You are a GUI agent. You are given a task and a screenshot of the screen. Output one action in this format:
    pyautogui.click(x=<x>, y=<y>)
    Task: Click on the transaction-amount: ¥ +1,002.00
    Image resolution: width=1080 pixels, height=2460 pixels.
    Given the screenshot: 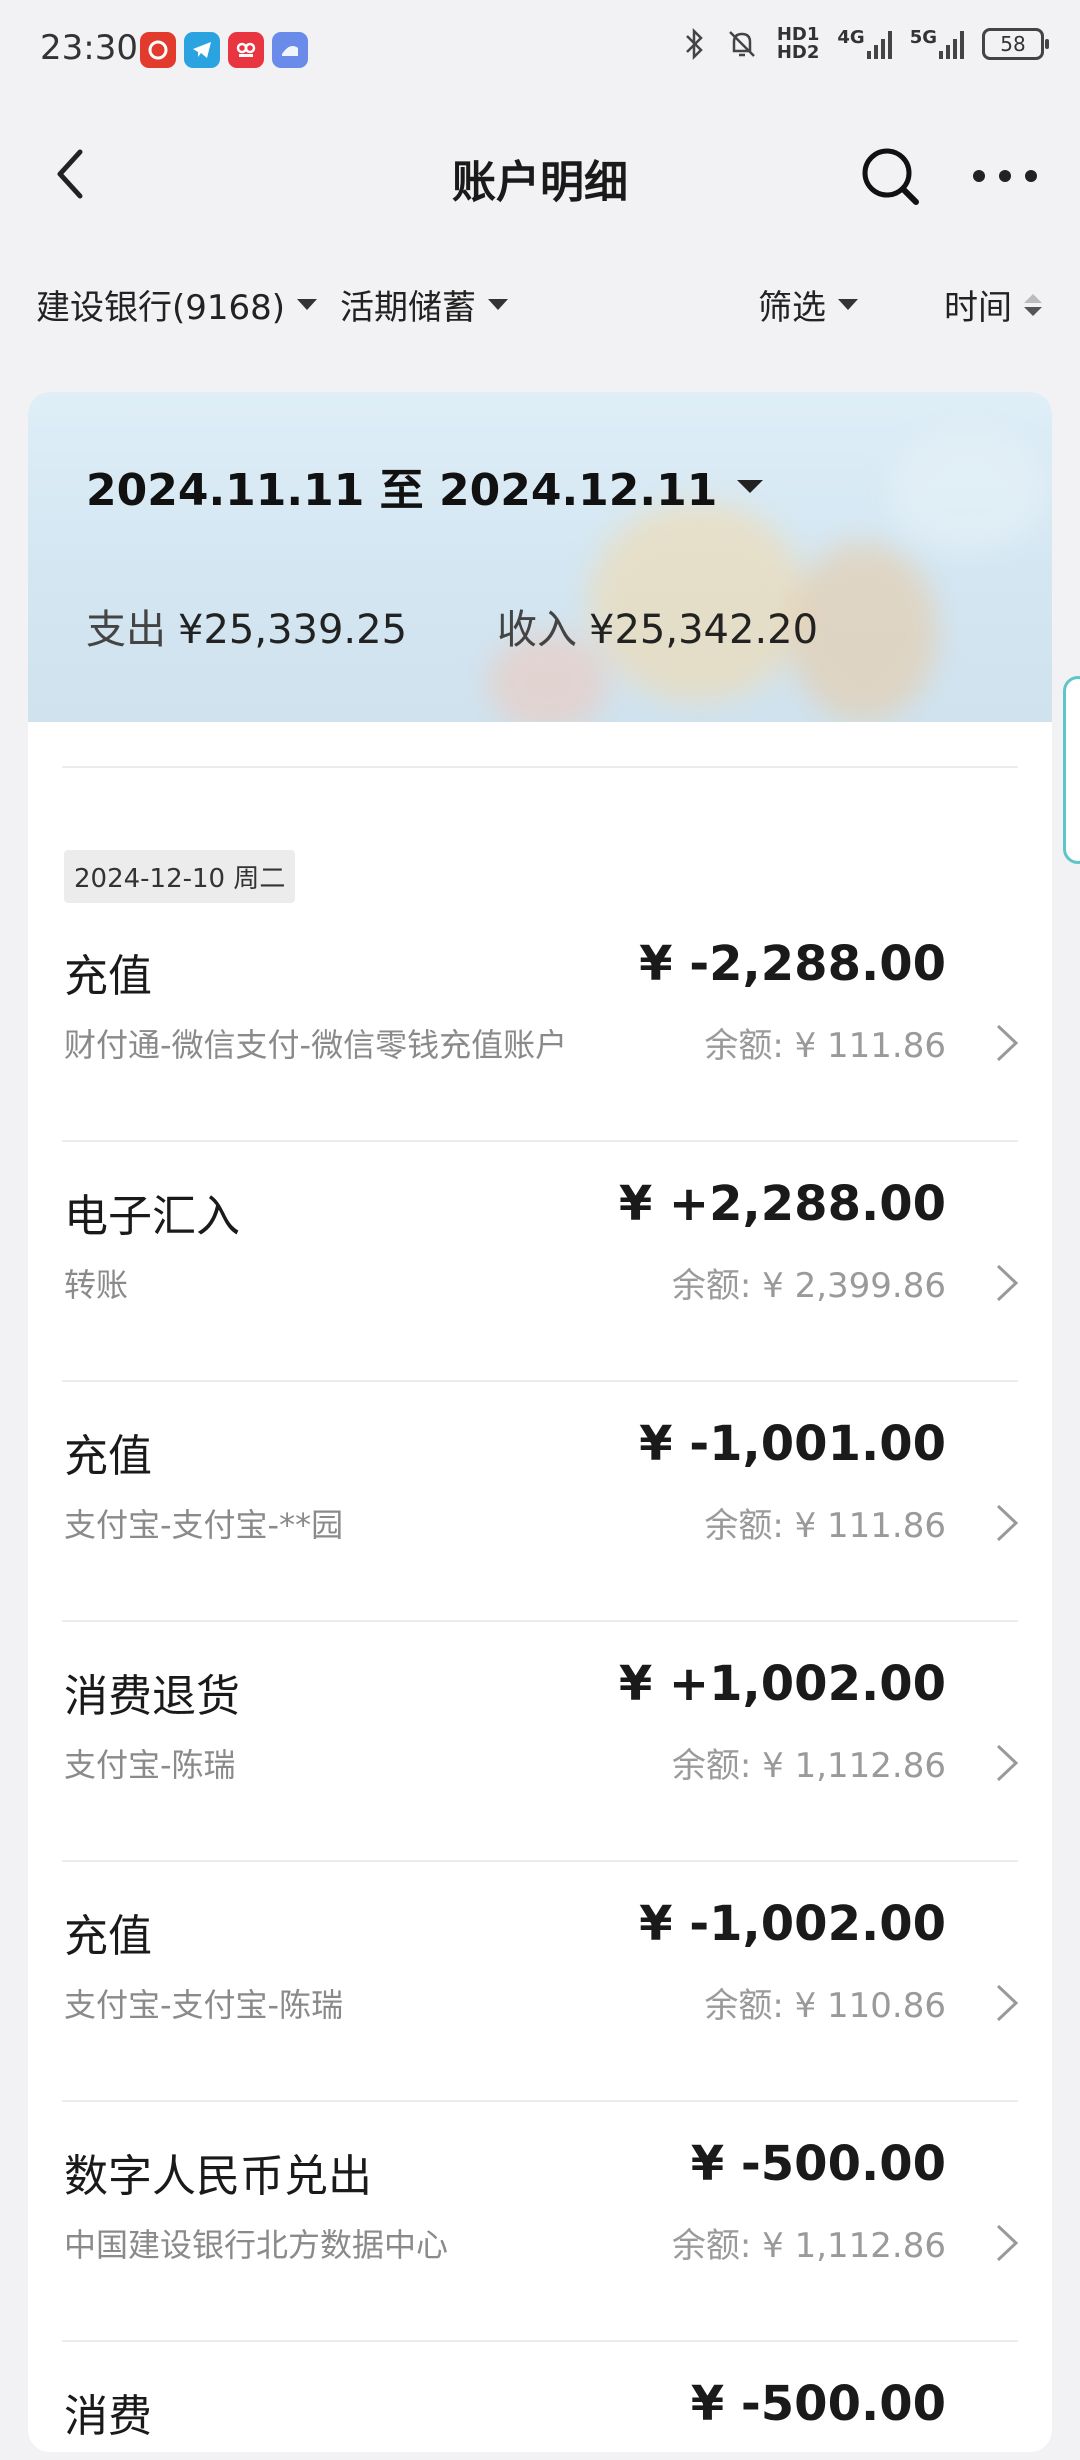 What is the action you would take?
    pyautogui.click(x=782, y=1684)
    